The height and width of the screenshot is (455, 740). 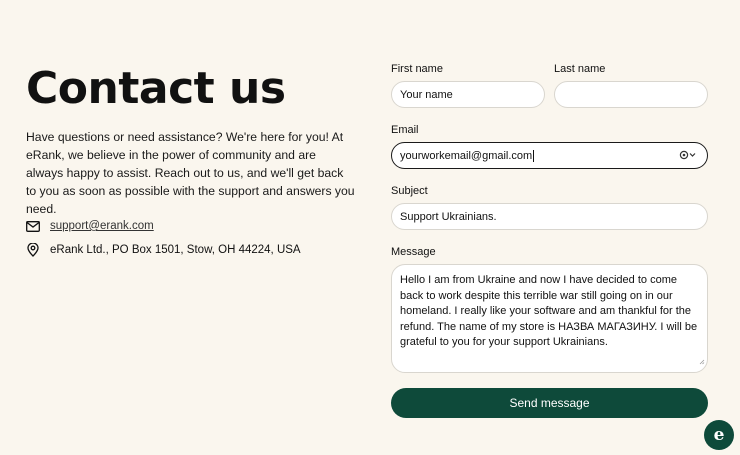 What do you see at coordinates (448, 216) in the screenshot?
I see `subject-value: Support Ukrainians.` at bounding box center [448, 216].